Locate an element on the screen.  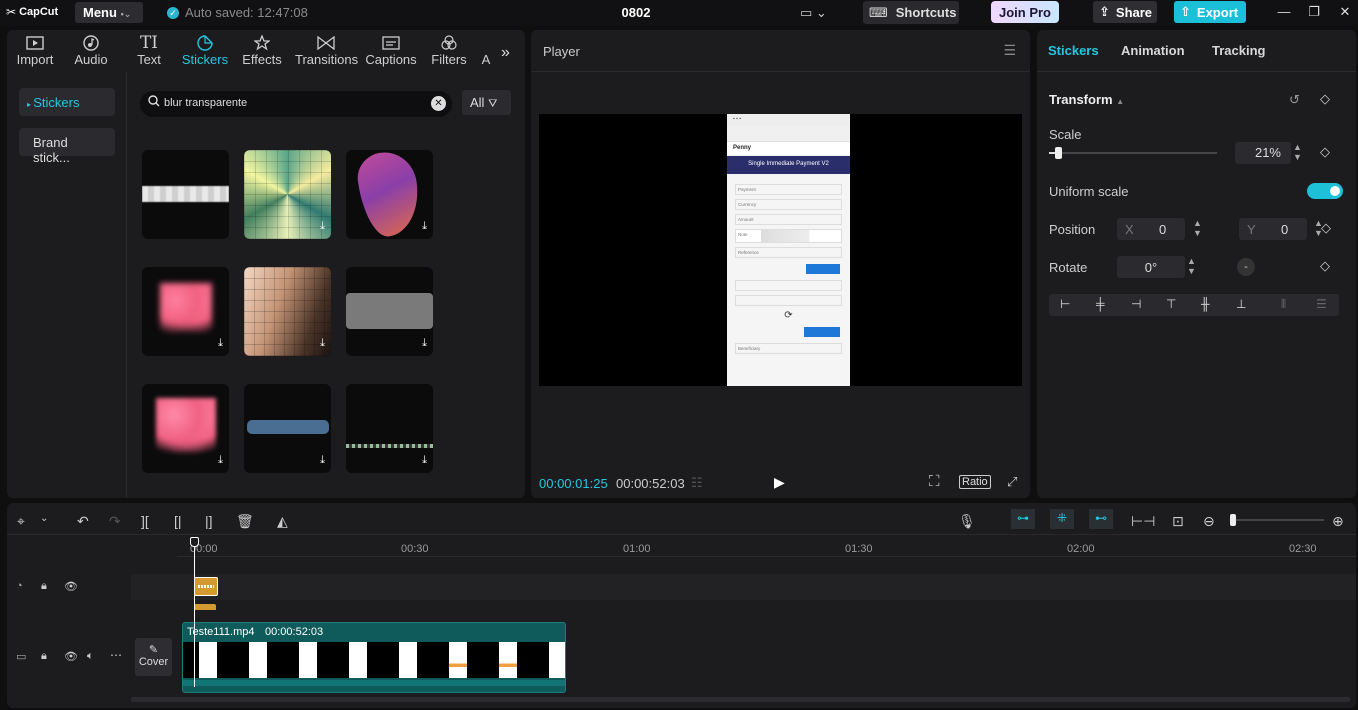
more-options-icon: ⋯ is located at coordinates (116, 655).